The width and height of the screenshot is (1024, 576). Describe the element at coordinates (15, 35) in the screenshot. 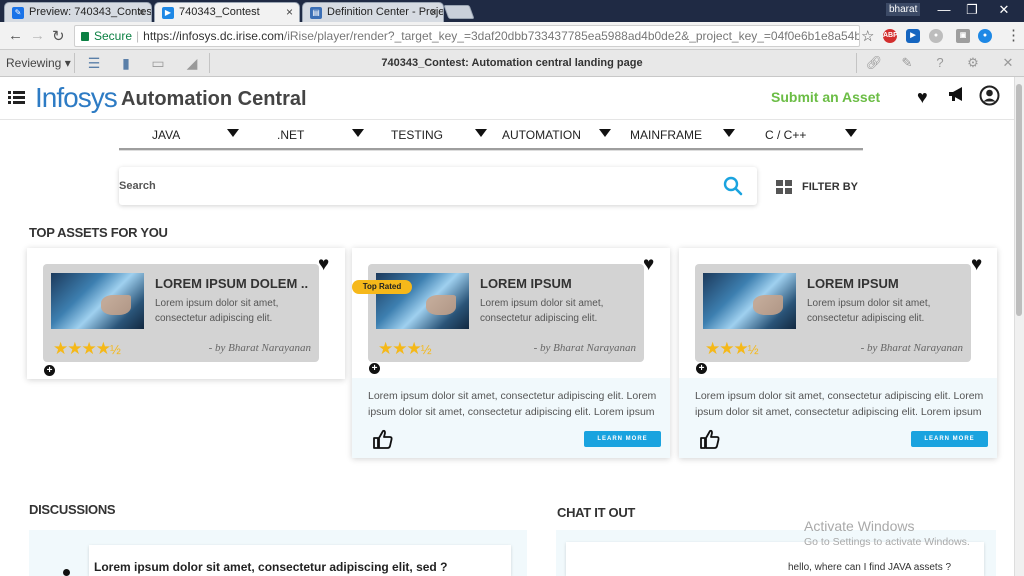

I see `back-arrow-icon: ←` at that location.